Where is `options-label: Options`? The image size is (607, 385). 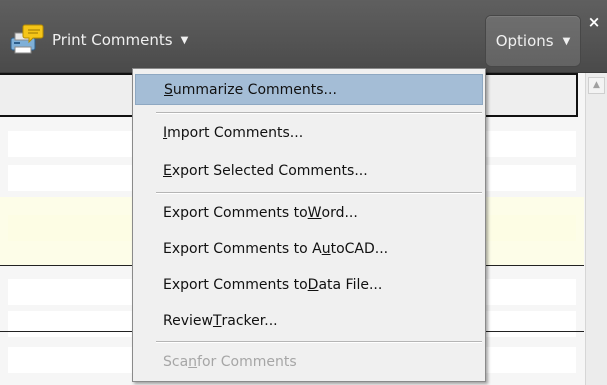 options-label: Options is located at coordinates (524, 41).